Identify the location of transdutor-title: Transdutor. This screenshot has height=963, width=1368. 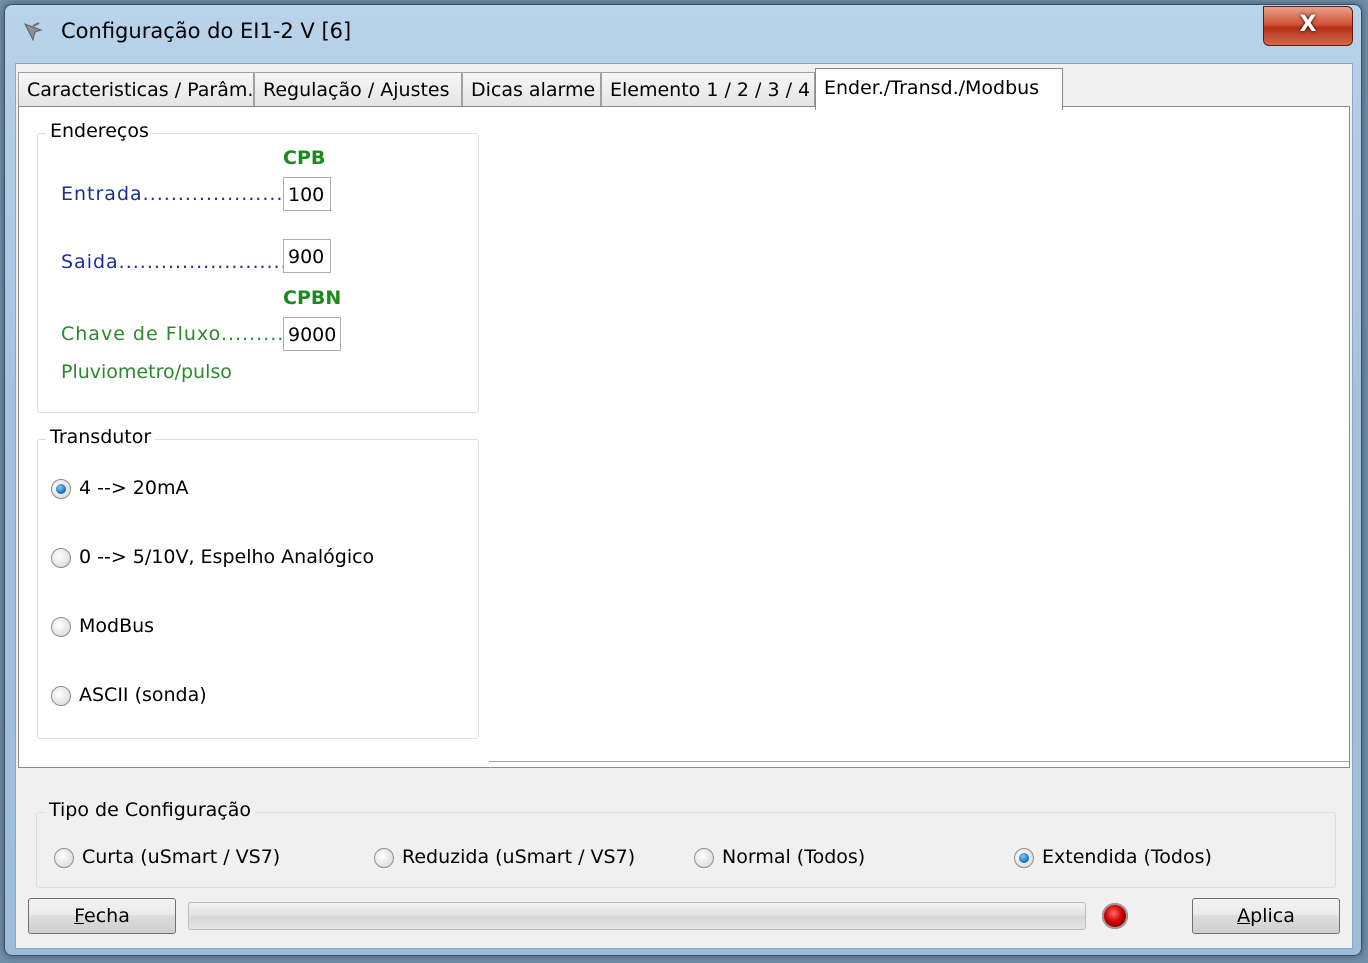
(101, 437).